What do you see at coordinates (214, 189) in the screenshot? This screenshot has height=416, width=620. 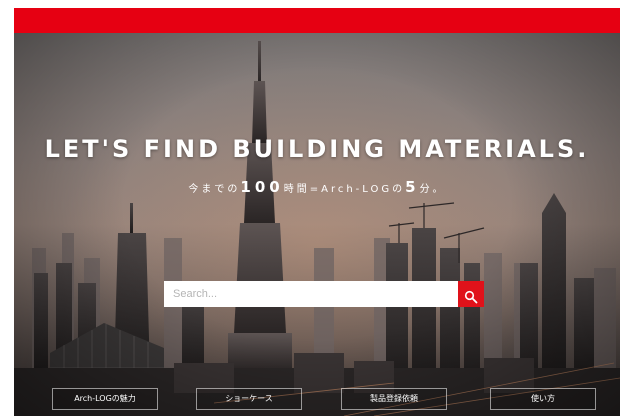 I see `subline-text-pre: 今までの` at bounding box center [214, 189].